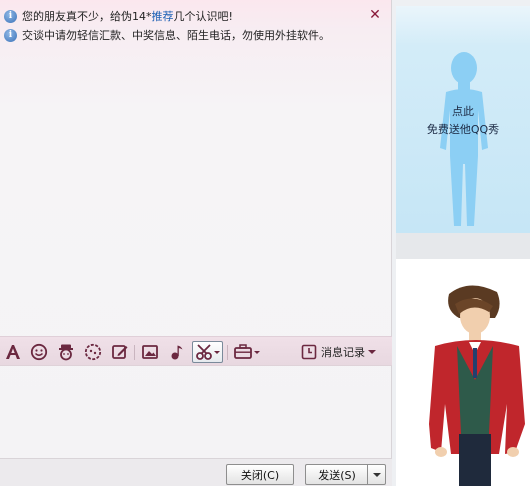  What do you see at coordinates (463, 246) in the screenshot?
I see `panel-divider` at bounding box center [463, 246].